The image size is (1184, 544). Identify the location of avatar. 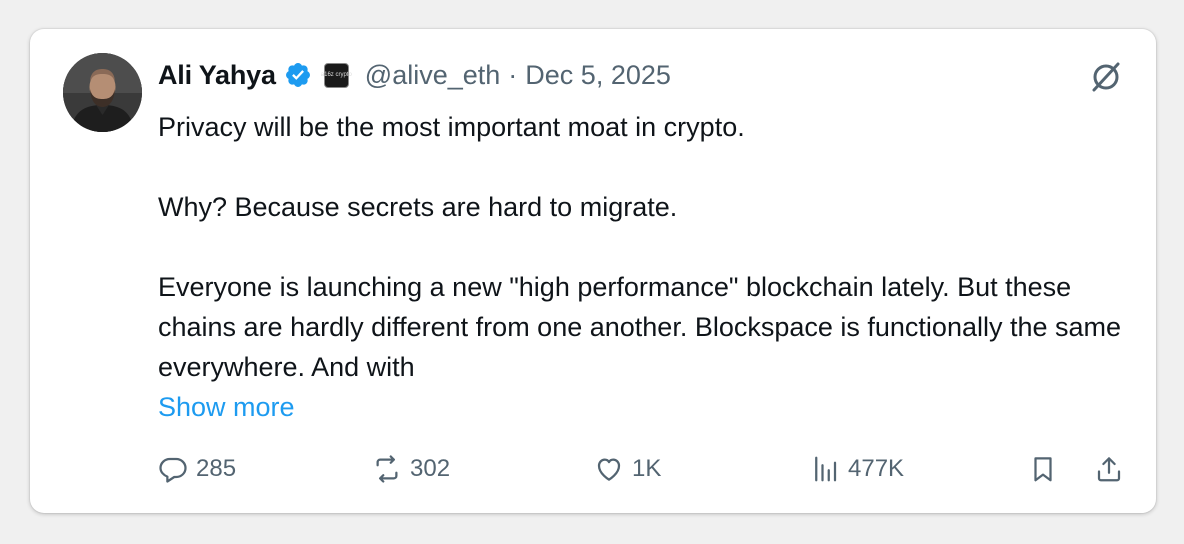
(102, 92).